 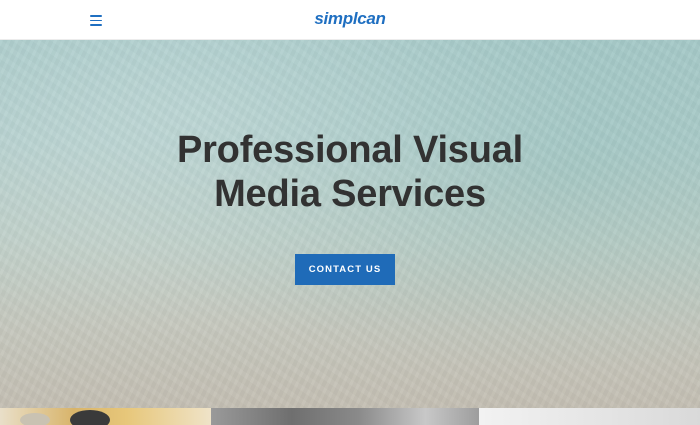 I want to click on site-header: simplcan, so click(x=350, y=20).